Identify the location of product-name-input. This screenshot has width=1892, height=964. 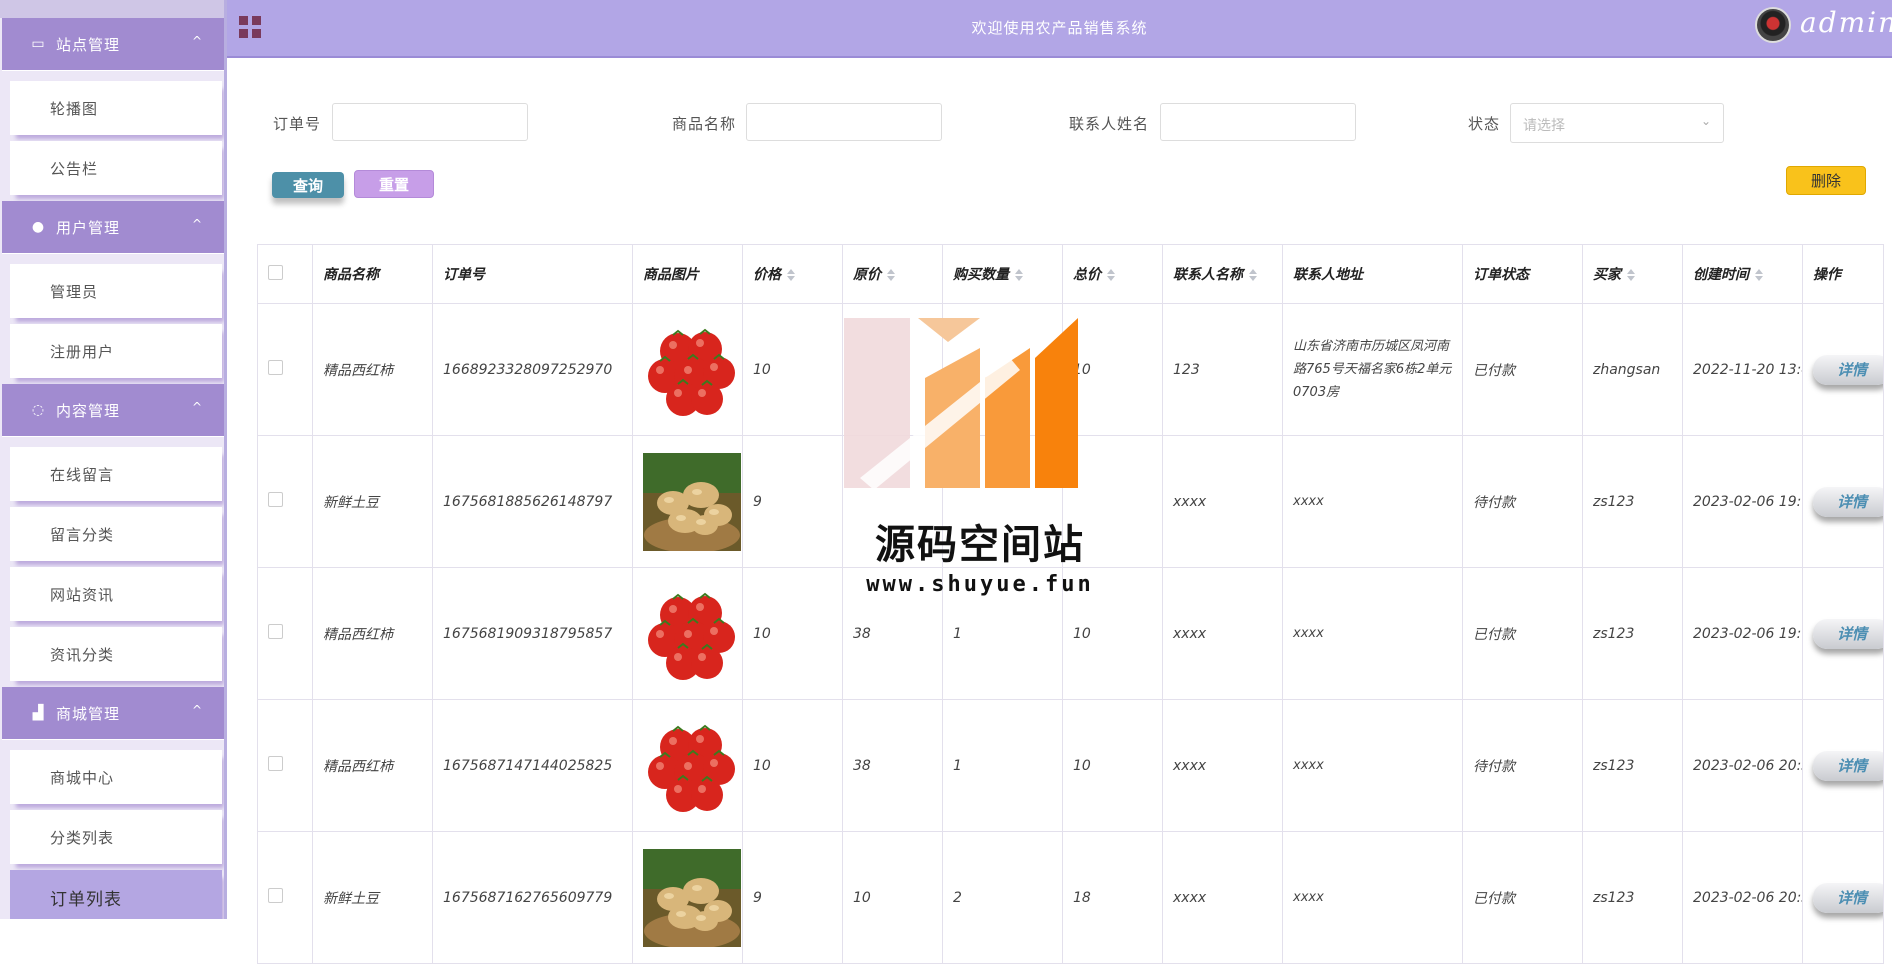
(844, 122).